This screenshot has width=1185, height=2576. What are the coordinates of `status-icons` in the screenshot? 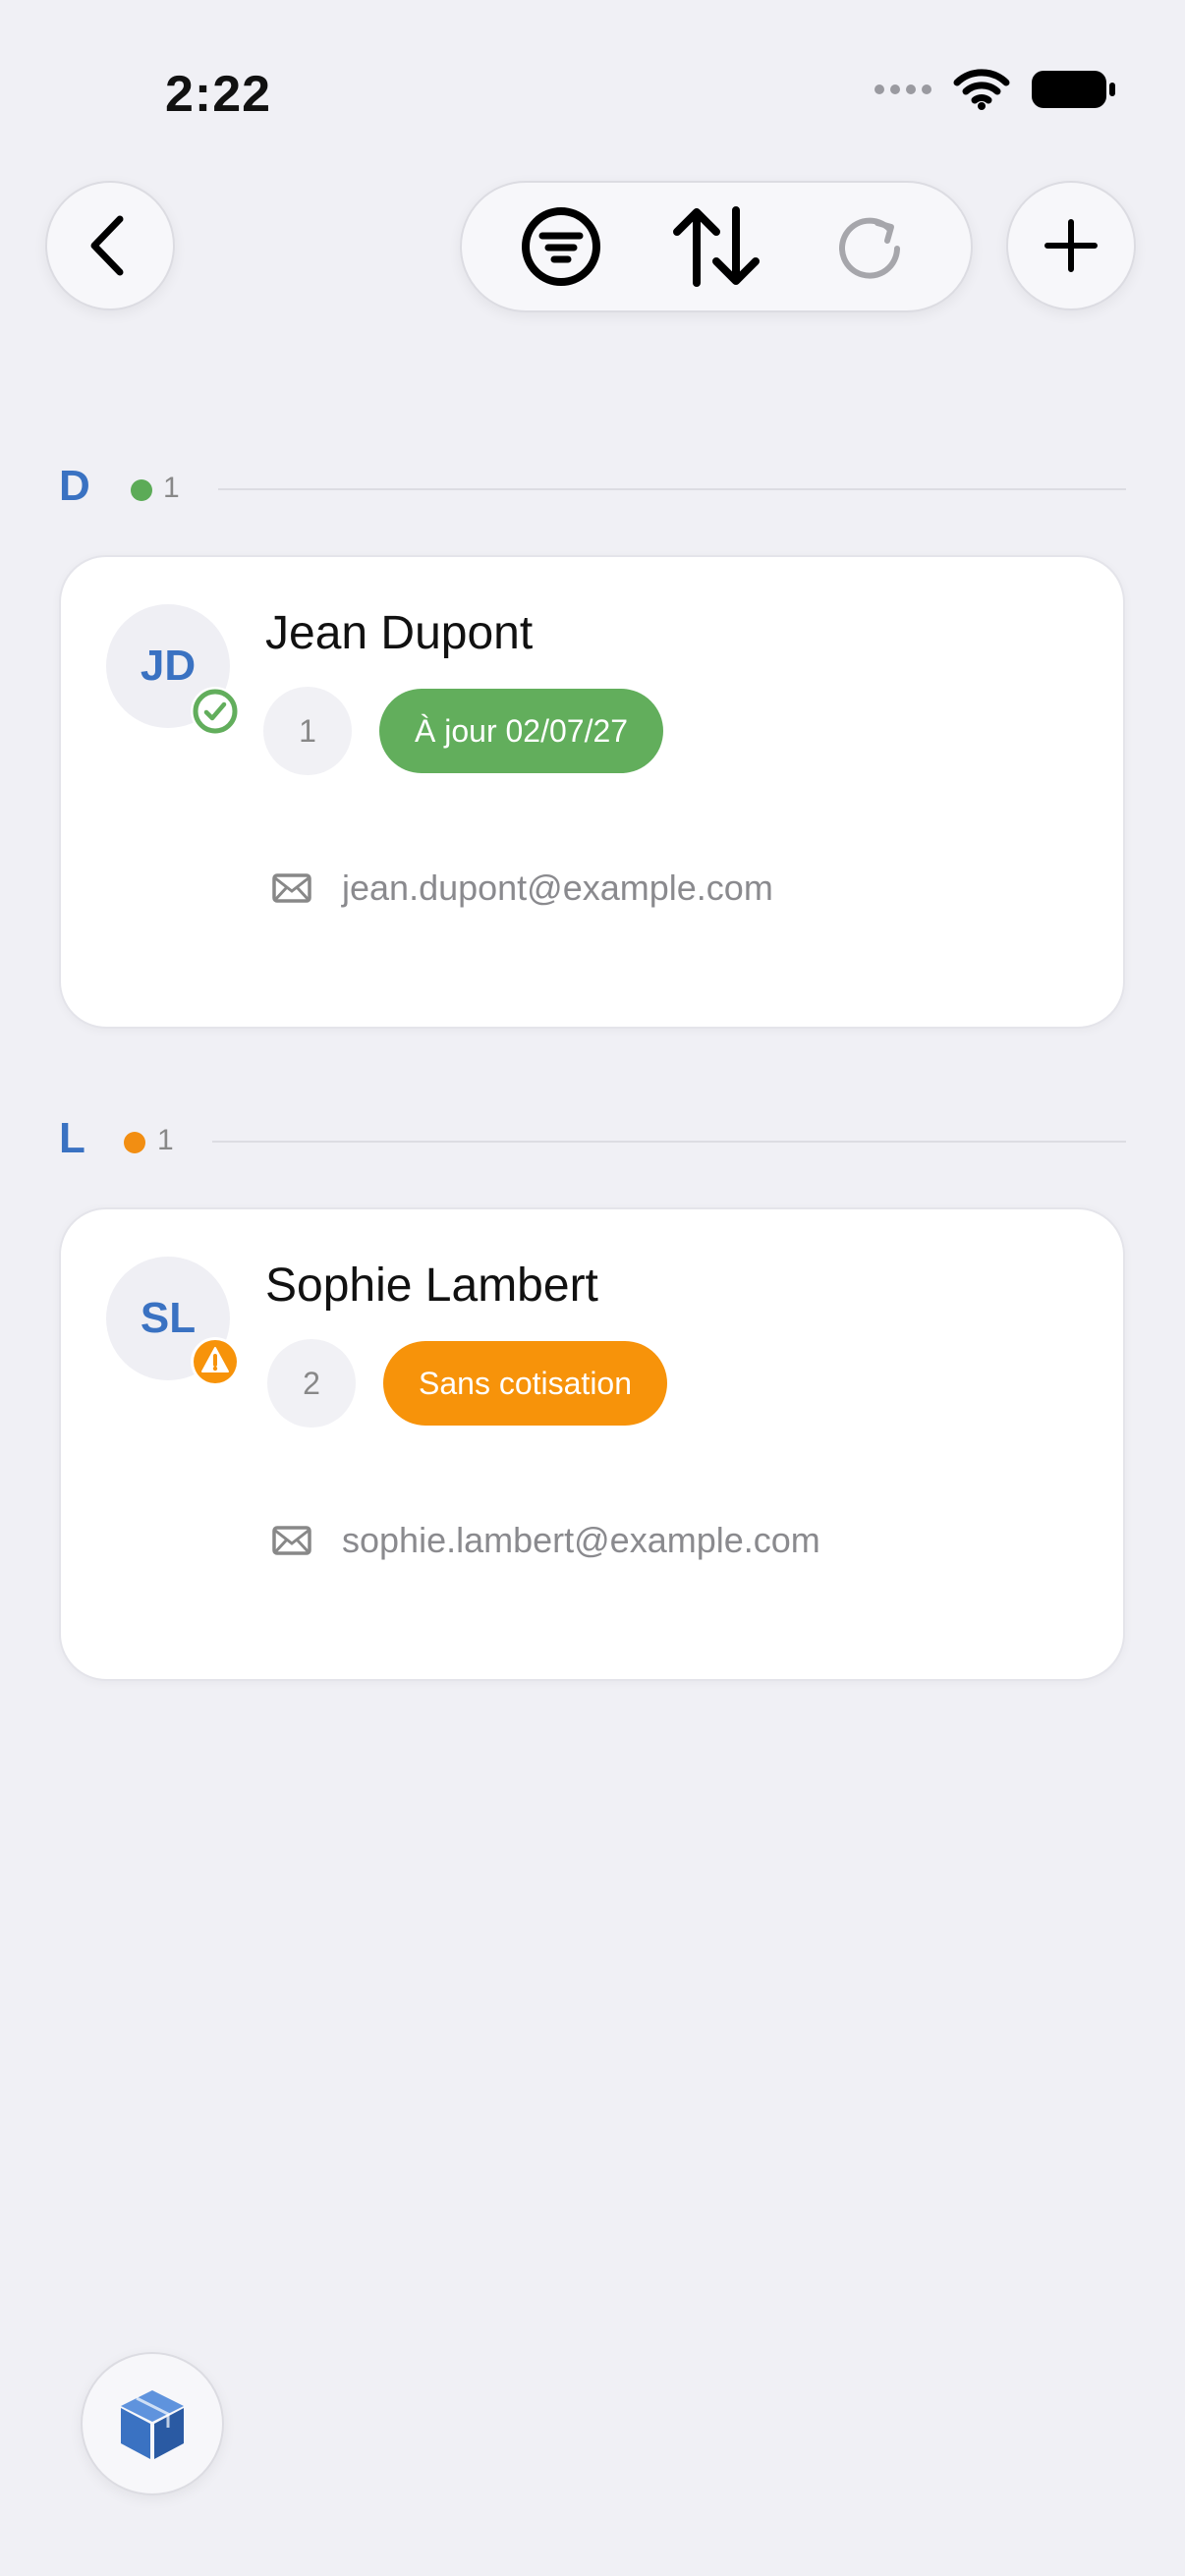 It's located at (996, 89).